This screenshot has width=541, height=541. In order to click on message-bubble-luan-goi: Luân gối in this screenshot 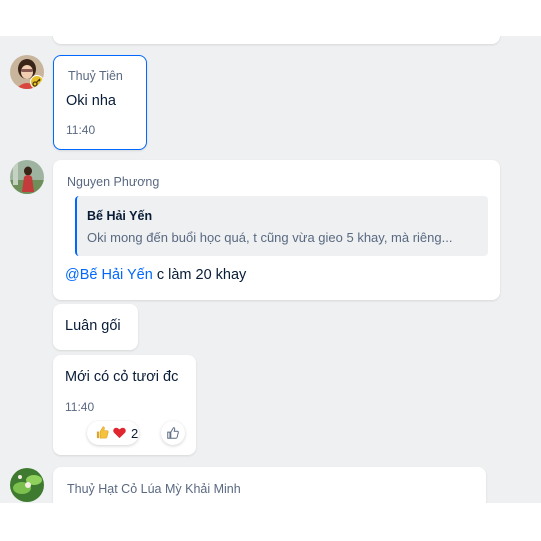, I will do `click(95, 327)`.